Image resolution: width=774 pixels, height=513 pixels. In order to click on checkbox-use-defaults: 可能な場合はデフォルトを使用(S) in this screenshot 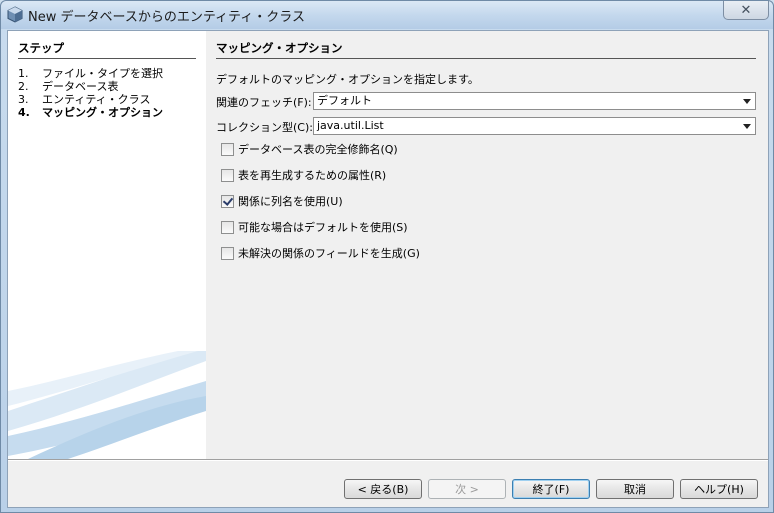, I will do `click(314, 227)`.